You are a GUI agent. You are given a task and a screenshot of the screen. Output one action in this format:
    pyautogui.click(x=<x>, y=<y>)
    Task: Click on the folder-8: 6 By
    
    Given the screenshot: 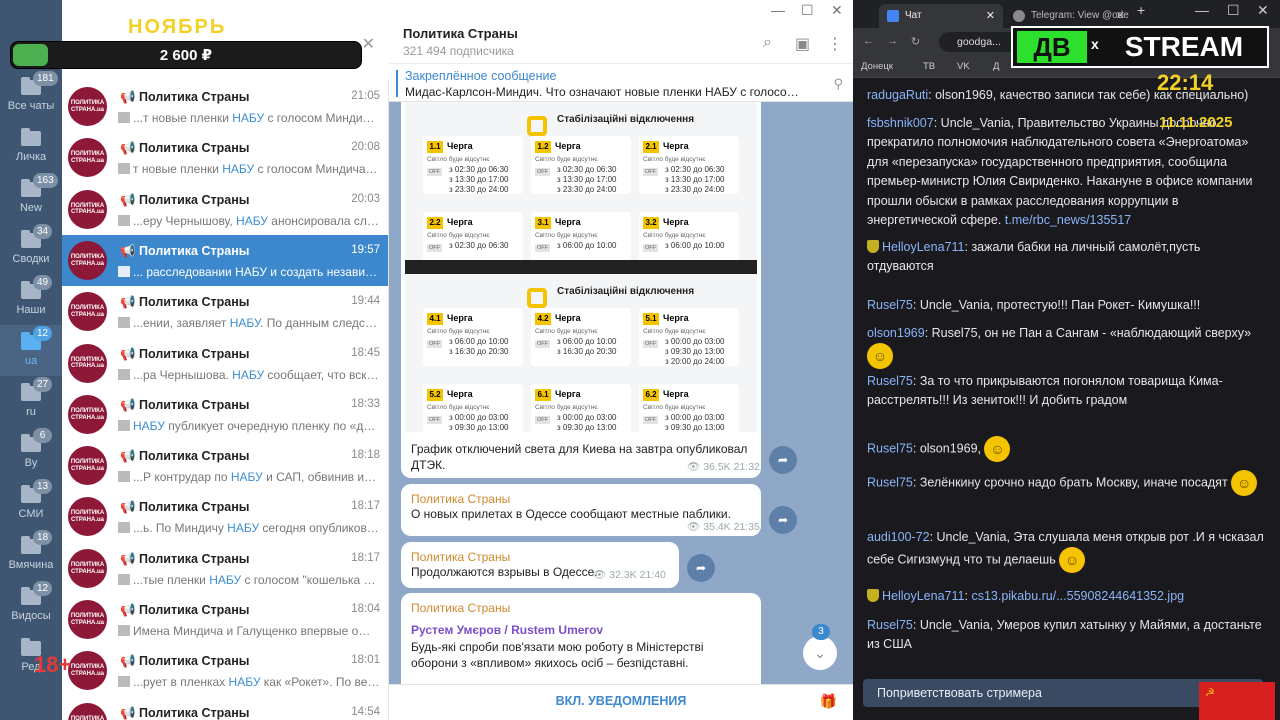 What is the action you would take?
    pyautogui.click(x=31, y=452)
    